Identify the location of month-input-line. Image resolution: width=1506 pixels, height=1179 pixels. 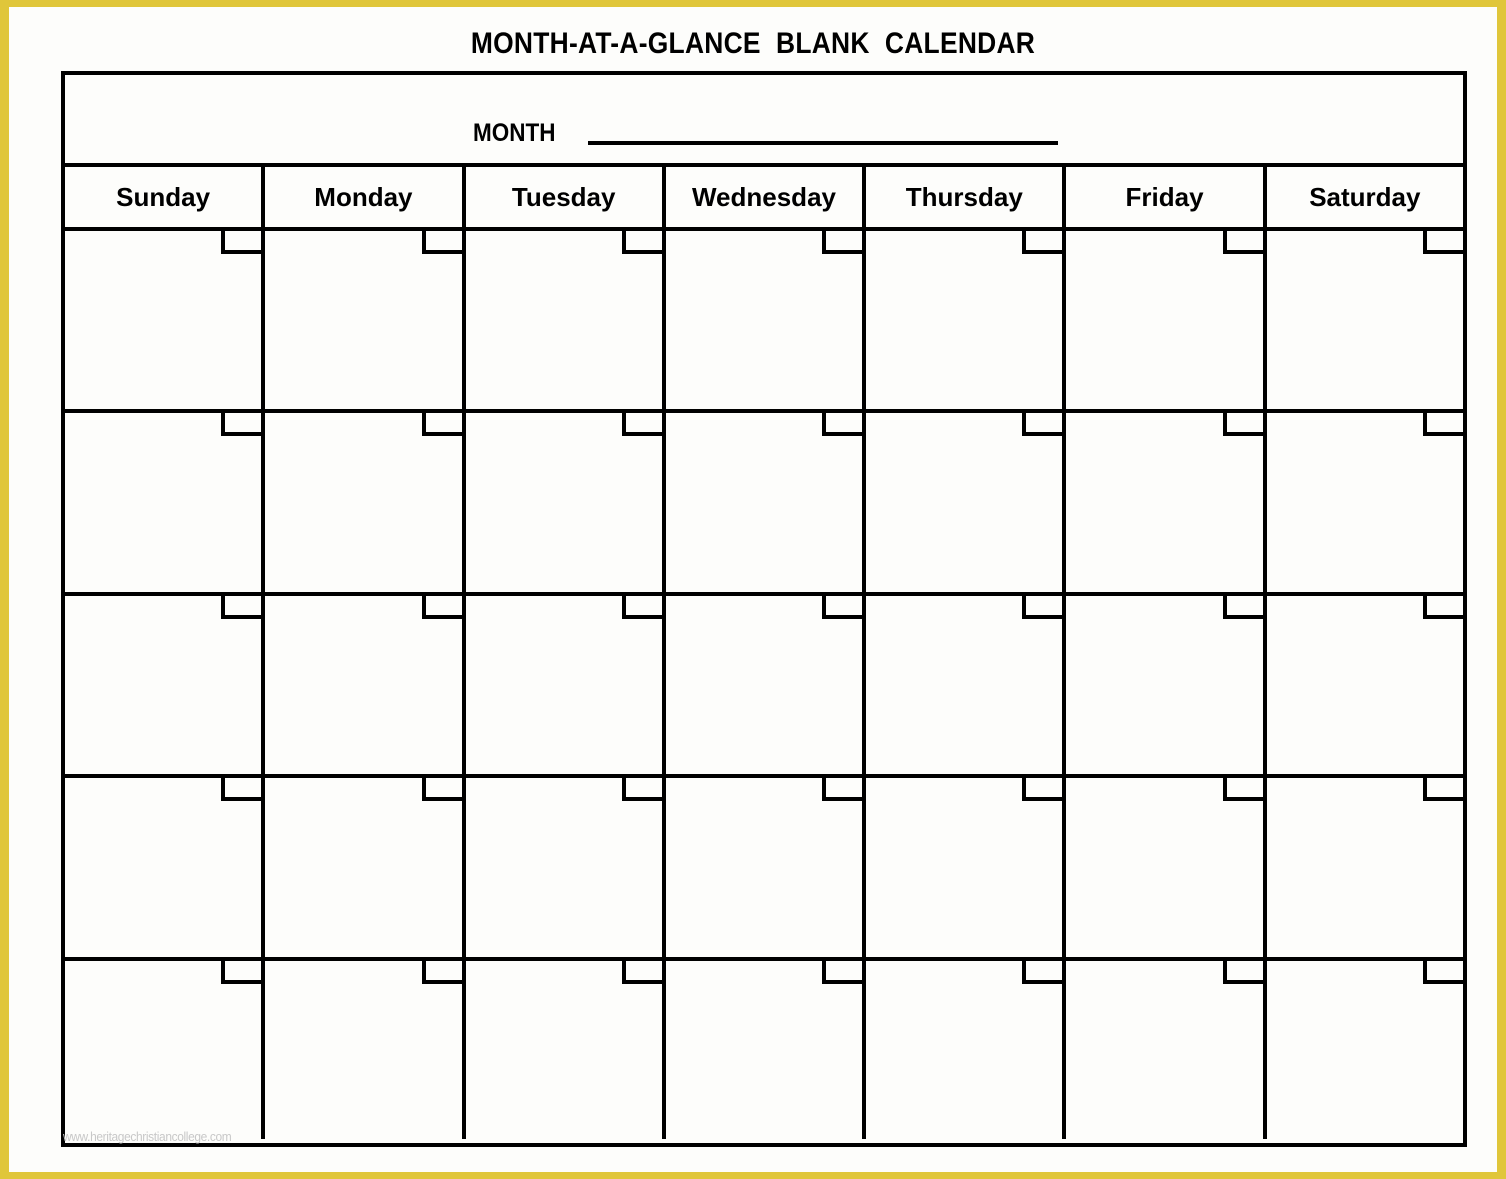
(823, 143).